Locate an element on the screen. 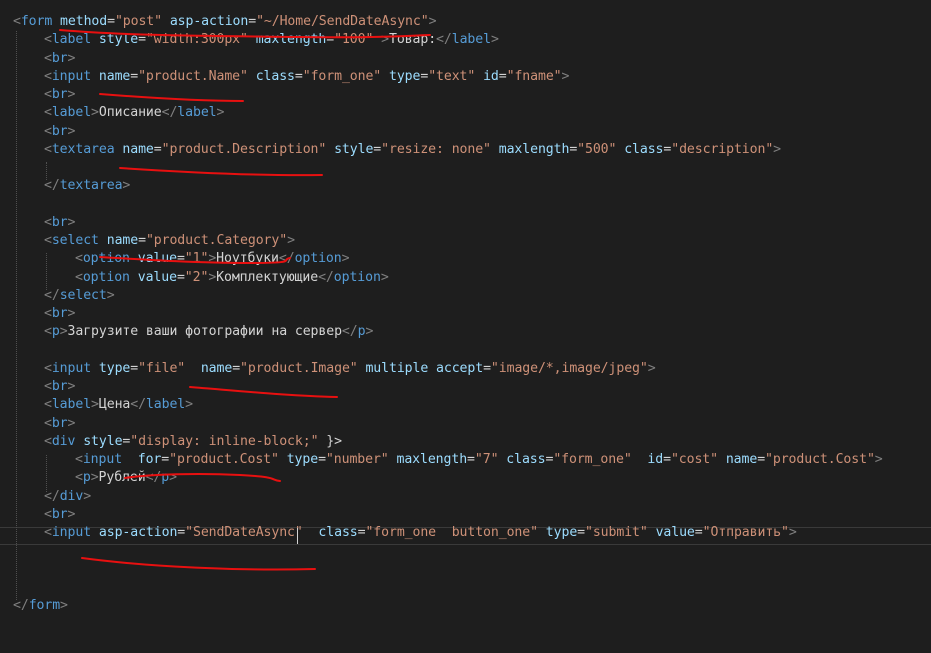 This screenshot has height=653, width=931. annotation-underline-form is located at coordinates (245, 34).